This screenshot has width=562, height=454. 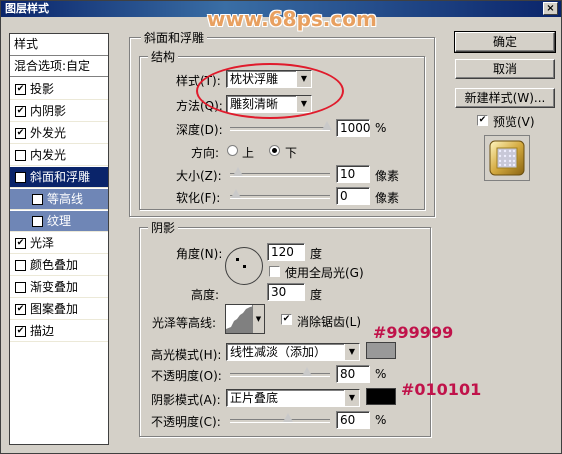 What do you see at coordinates (281, 126) in the screenshot?
I see `depth-slider` at bounding box center [281, 126].